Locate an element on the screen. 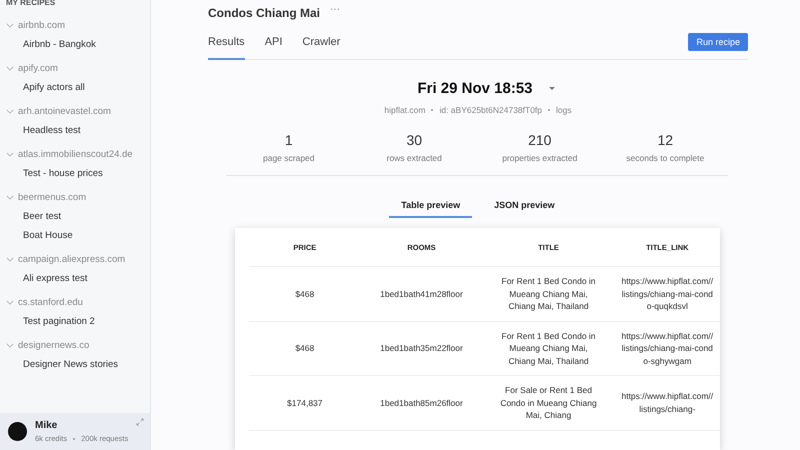  stat-value: 12 is located at coordinates (665, 140).